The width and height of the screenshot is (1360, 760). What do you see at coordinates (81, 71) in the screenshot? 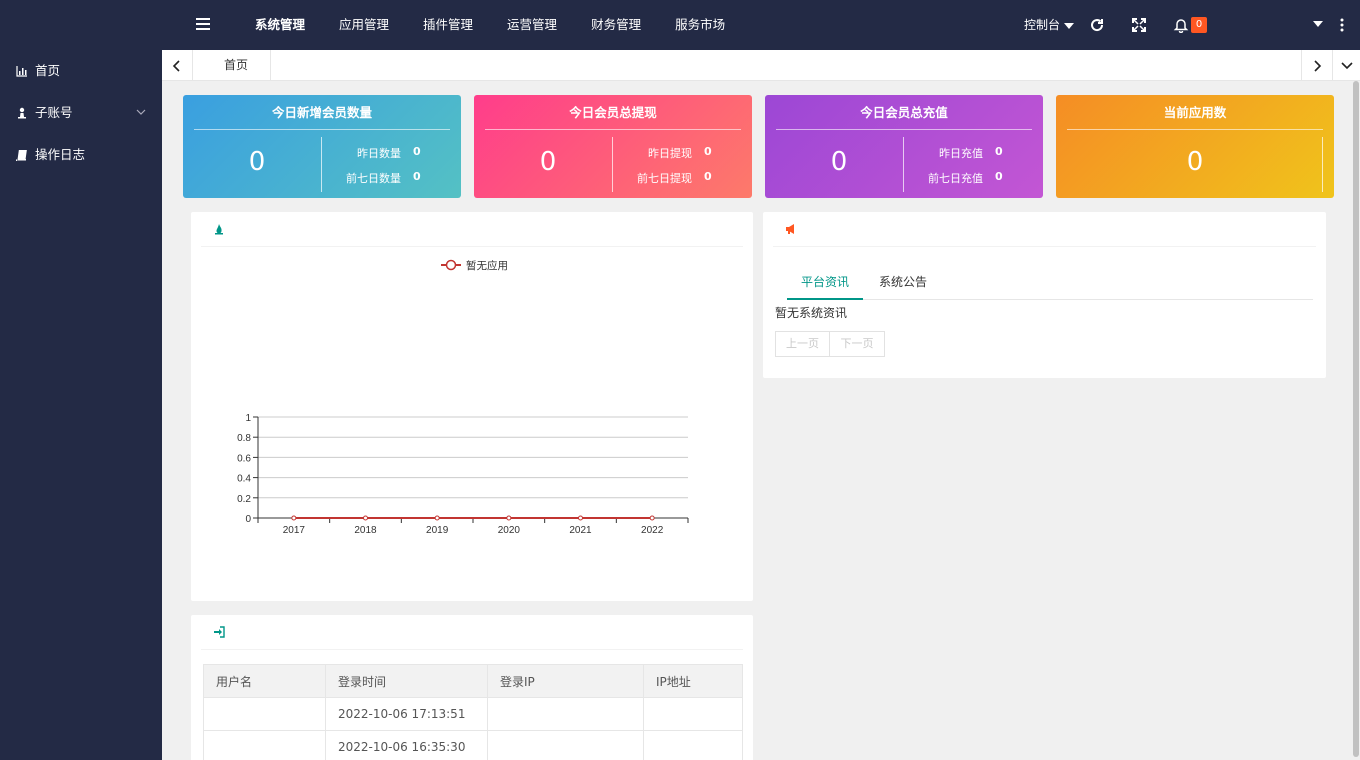
I see `sidebar-item-home: 首页` at bounding box center [81, 71].